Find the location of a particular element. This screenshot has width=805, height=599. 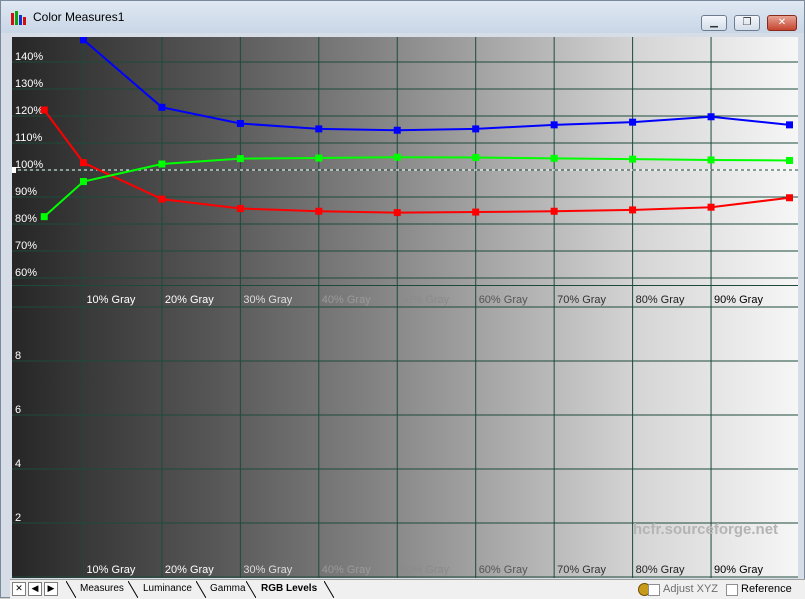

tab-measures: Measures is located at coordinates (102, 588).